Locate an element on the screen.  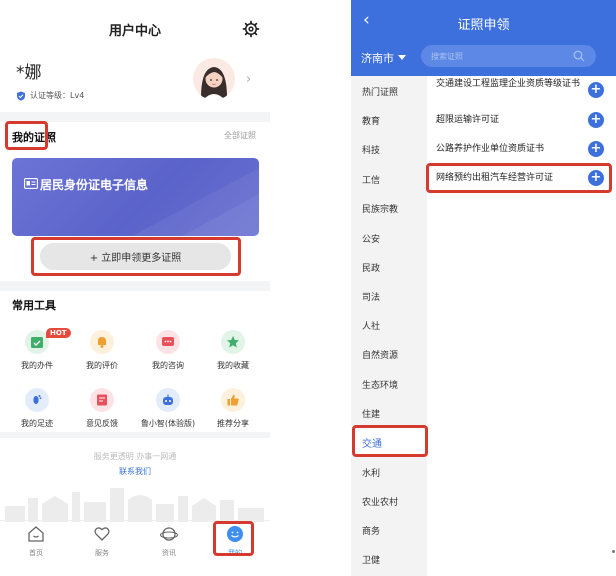
tool-feedback: 意见反馈 is located at coordinates (102, 408).